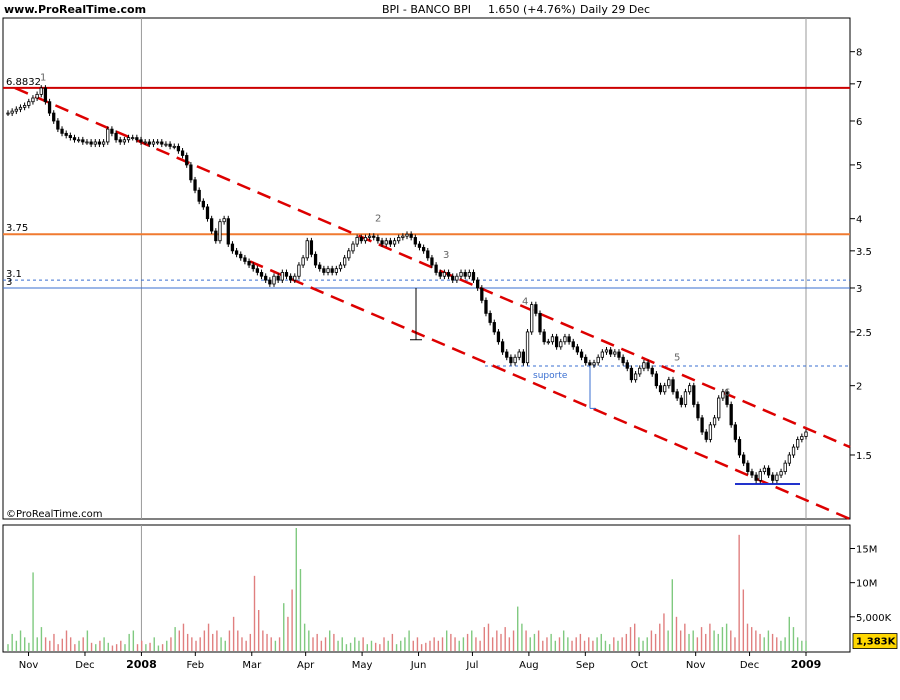  What do you see at coordinates (54, 514) in the screenshot?
I see `copyright: ©ProRealTime.com` at bounding box center [54, 514].